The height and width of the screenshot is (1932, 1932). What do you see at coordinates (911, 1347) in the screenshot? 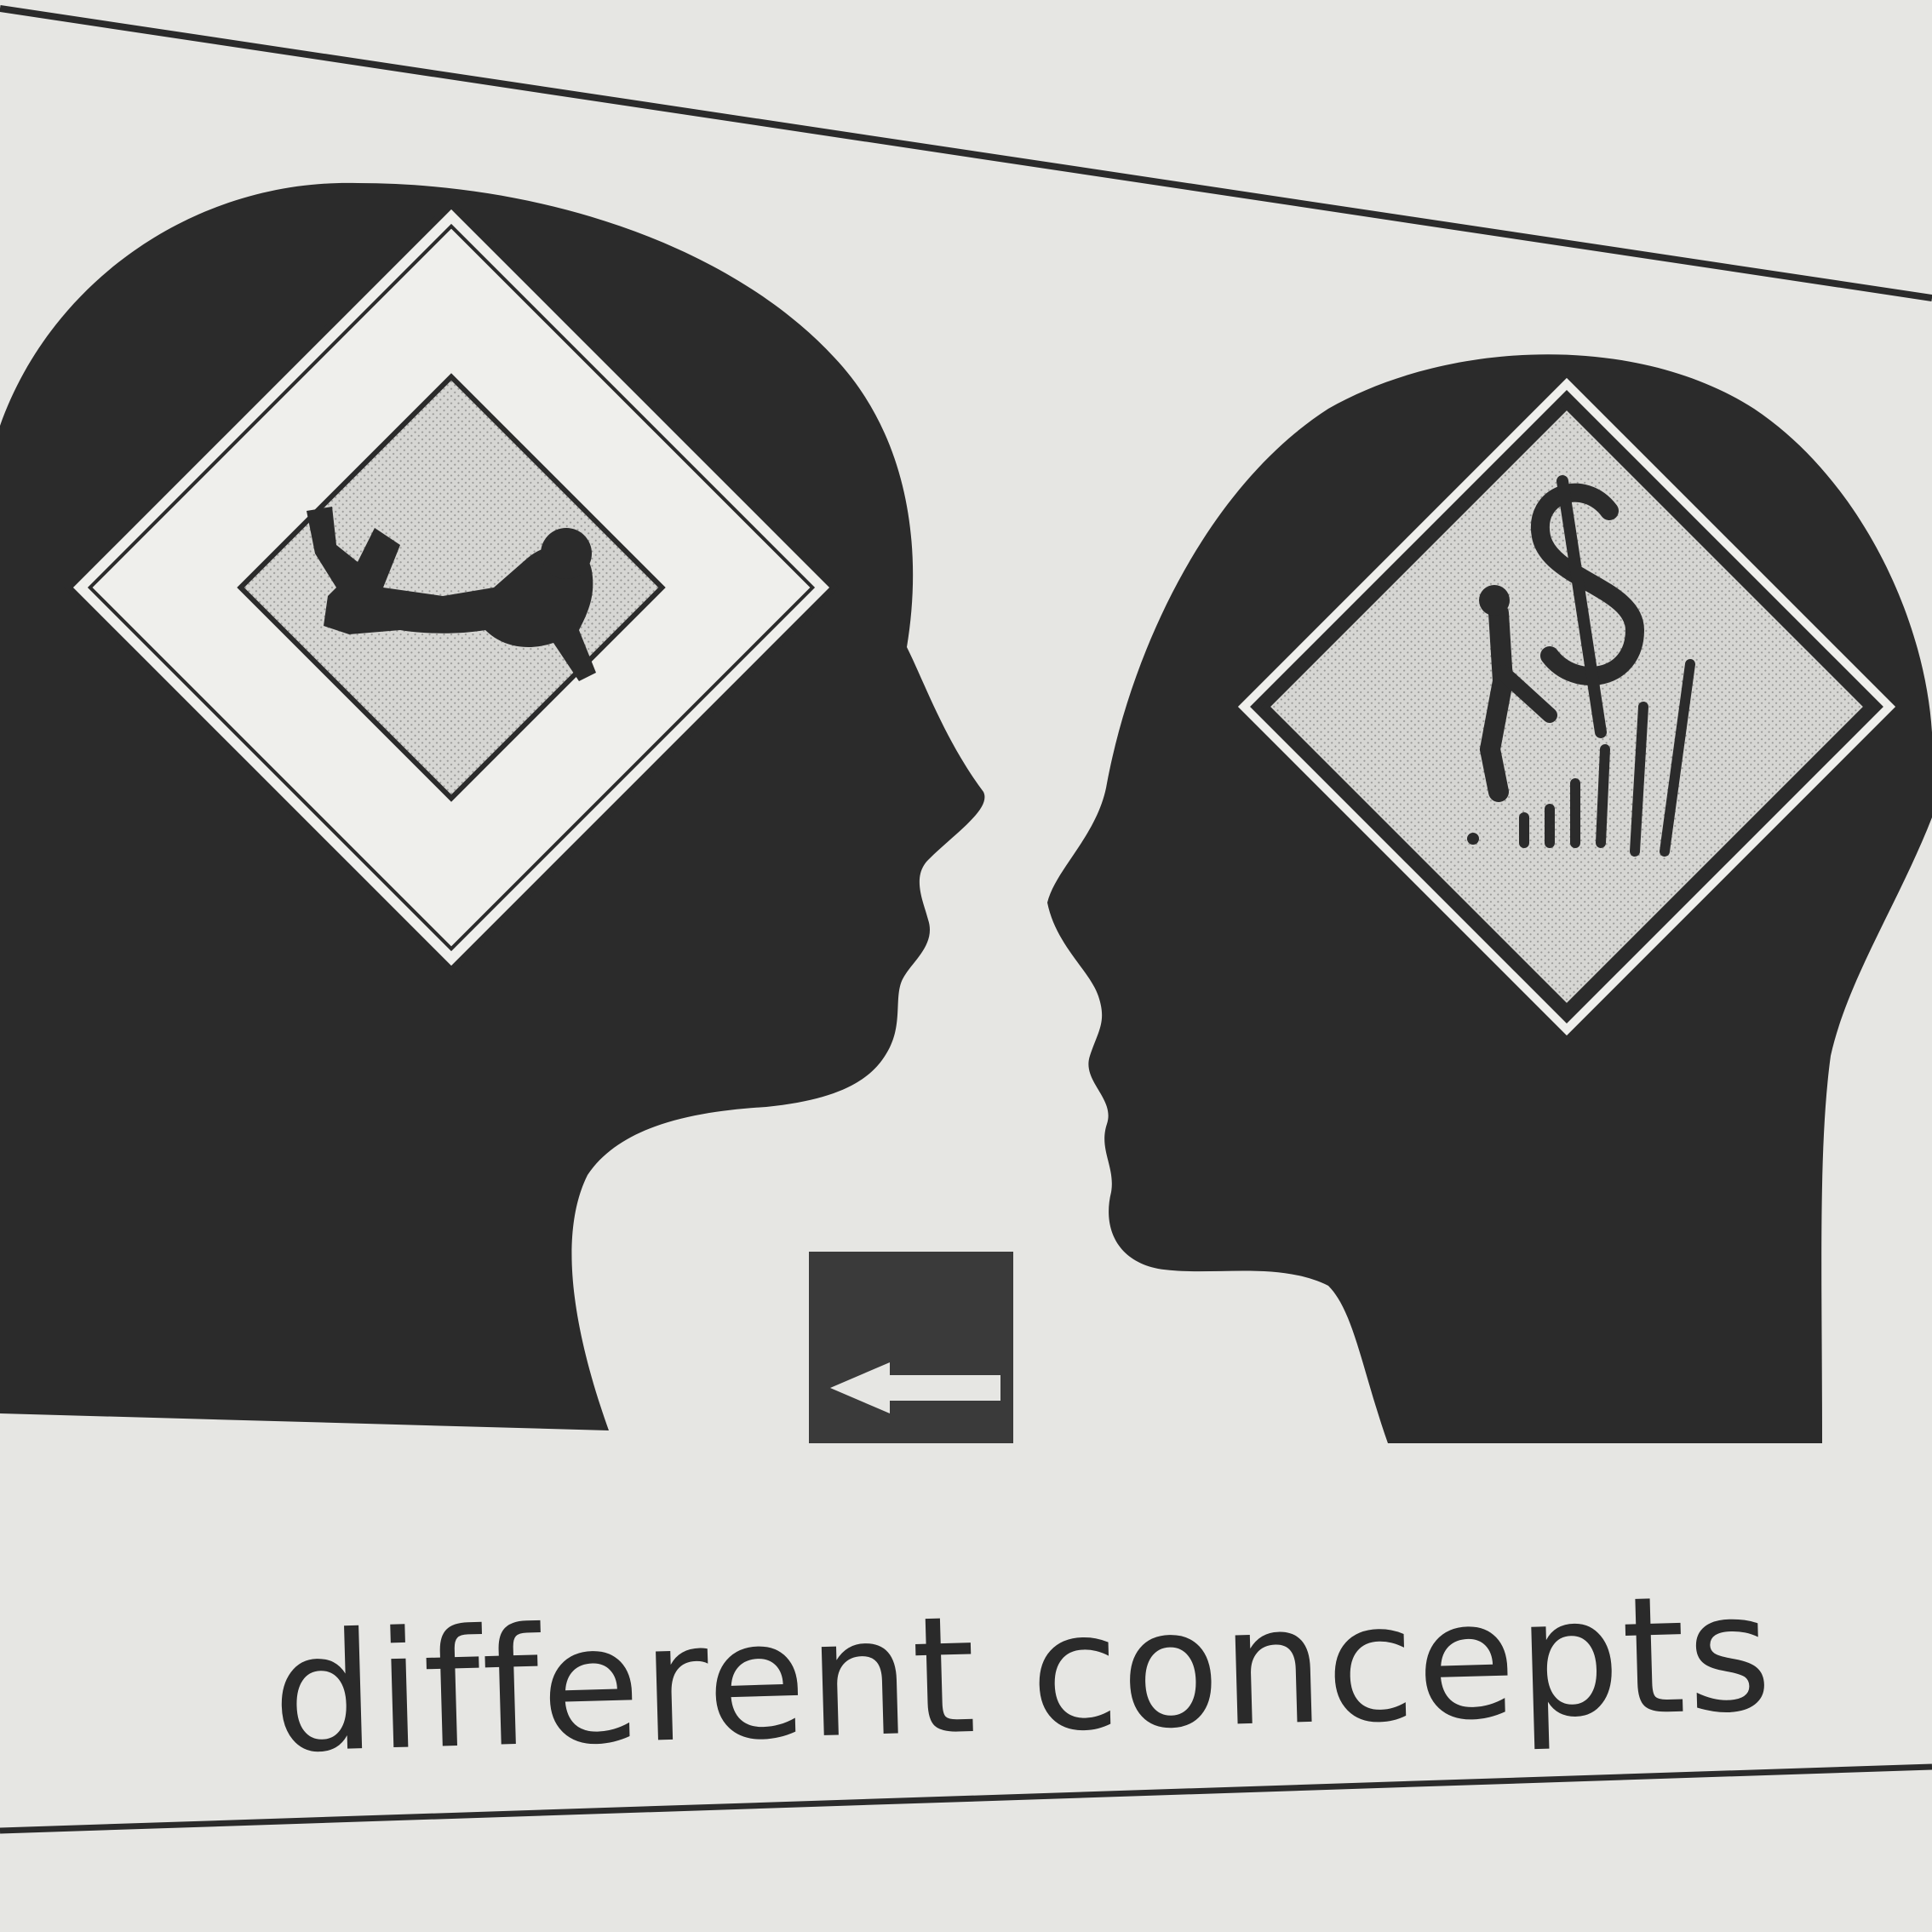
I see `center-box` at bounding box center [911, 1347].